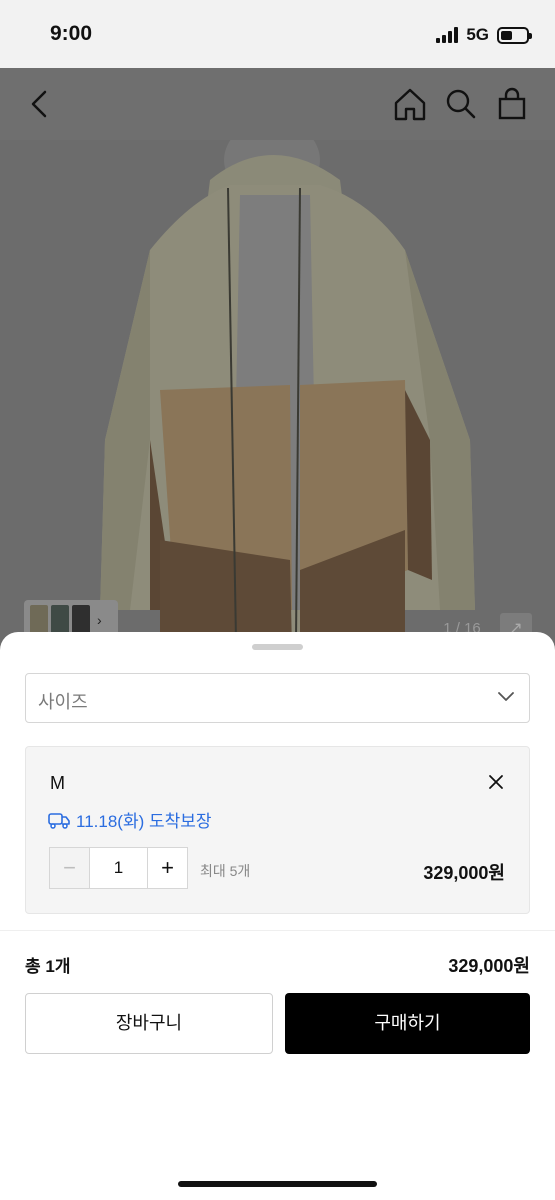 The width and height of the screenshot is (555, 1200). Describe the element at coordinates (167, 868) in the screenshot. I see `increase-quantity-button: +` at that location.